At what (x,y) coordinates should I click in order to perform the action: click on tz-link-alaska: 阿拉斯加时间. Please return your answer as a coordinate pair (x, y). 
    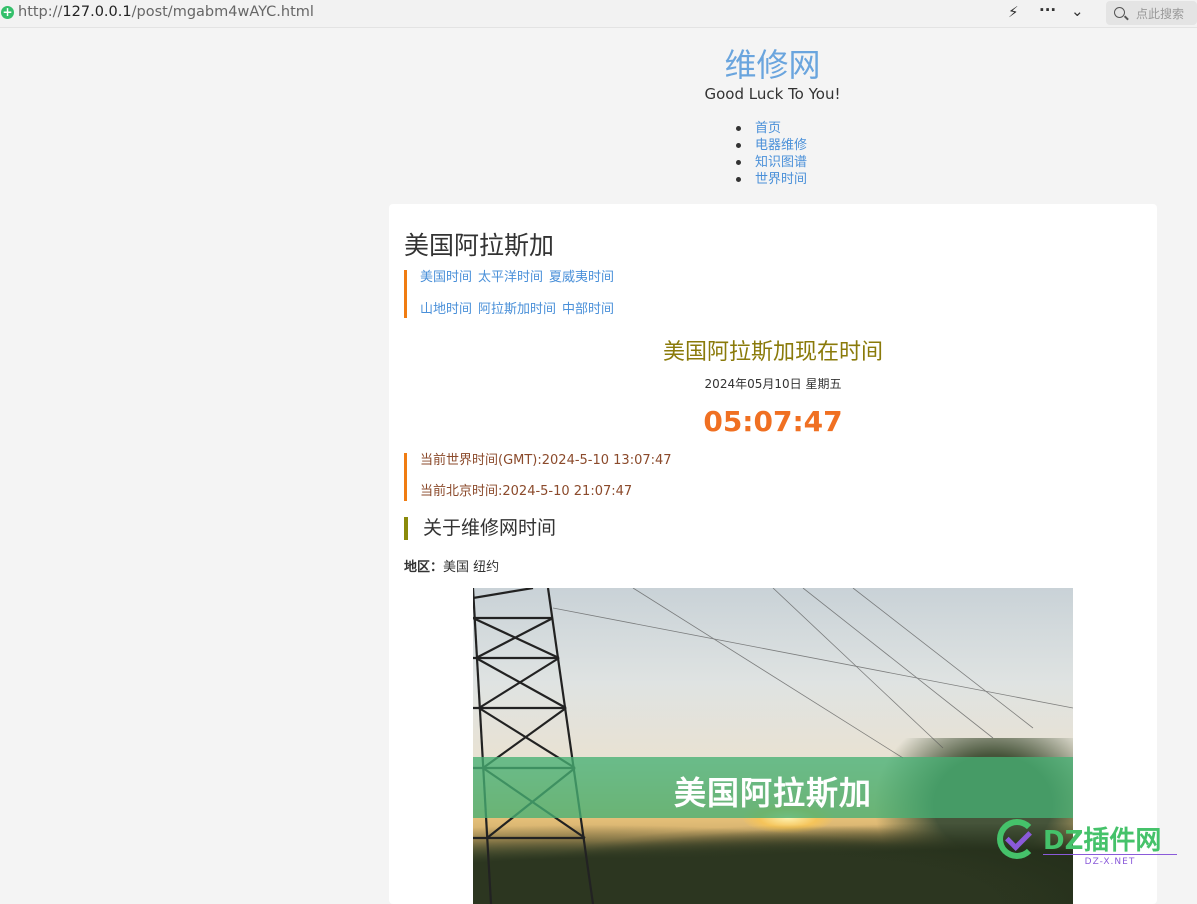
    Looking at the image, I should click on (517, 309).